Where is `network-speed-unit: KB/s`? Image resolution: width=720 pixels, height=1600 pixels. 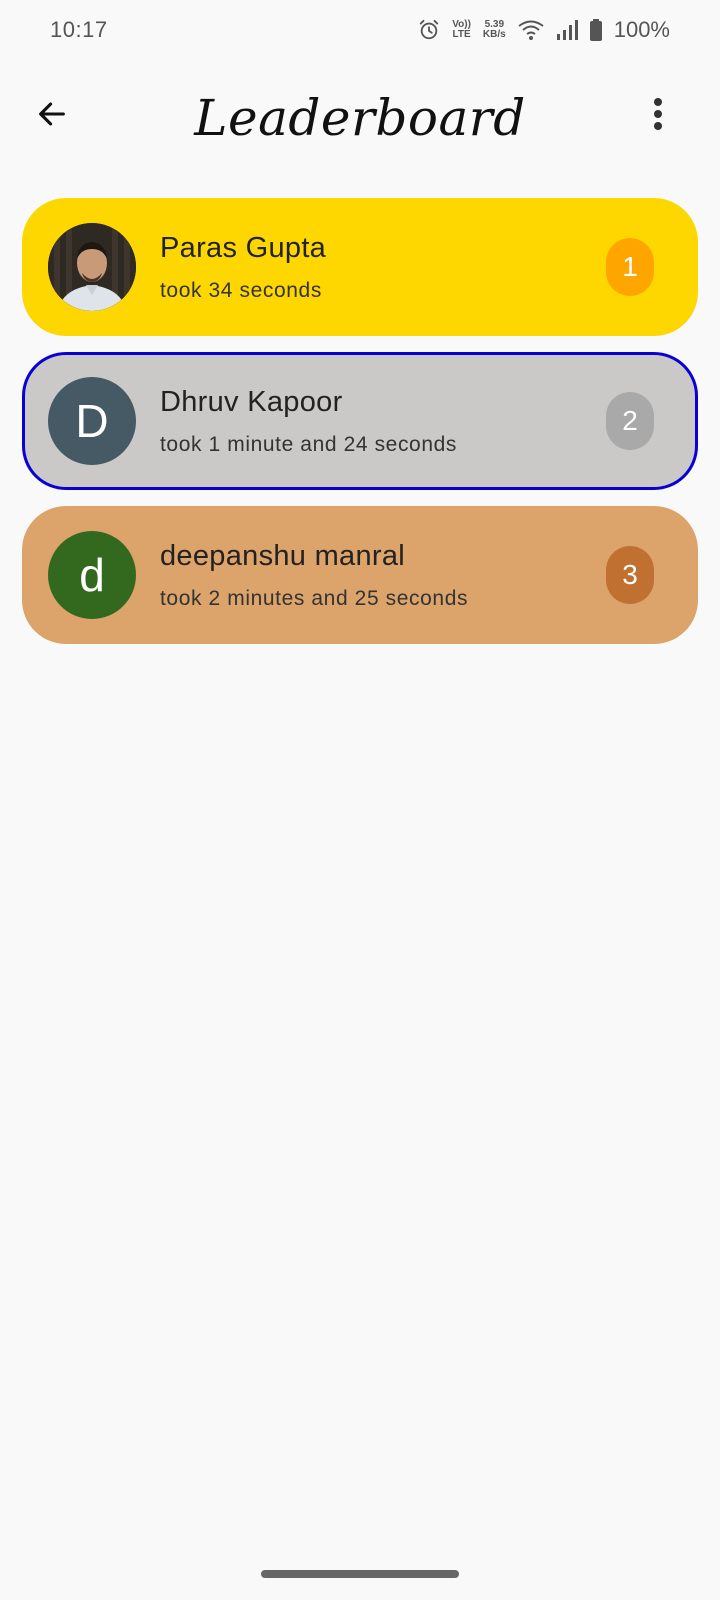 network-speed-unit: KB/s is located at coordinates (494, 34).